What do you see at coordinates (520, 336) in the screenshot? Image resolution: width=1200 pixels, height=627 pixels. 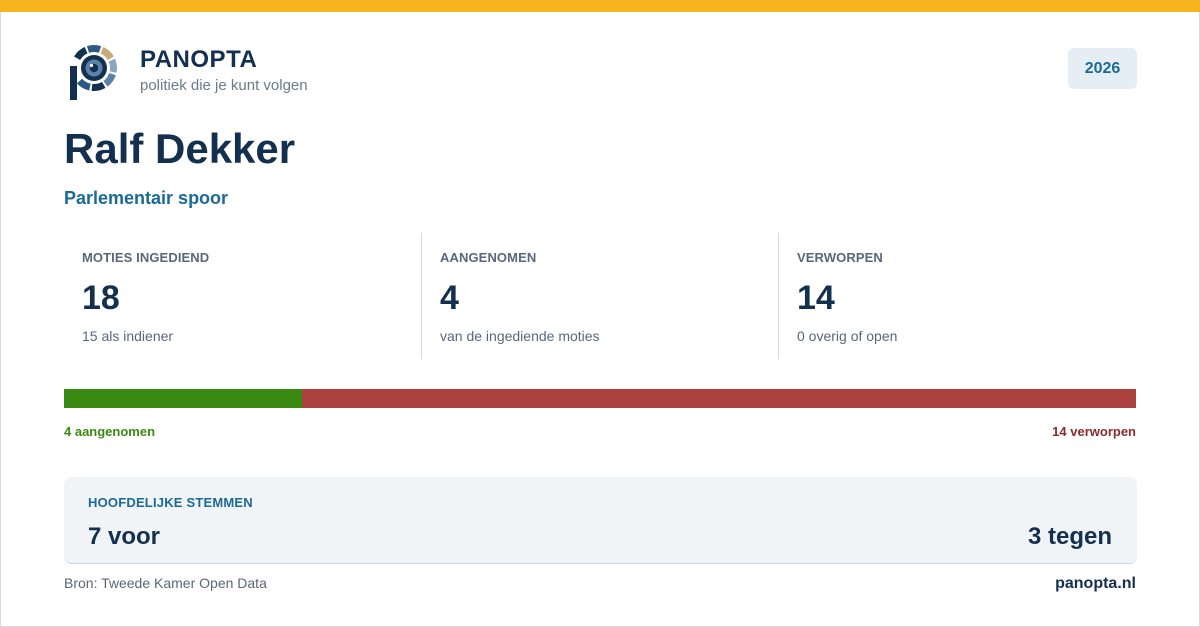 I see `stat-note: van de ingediende moties` at bounding box center [520, 336].